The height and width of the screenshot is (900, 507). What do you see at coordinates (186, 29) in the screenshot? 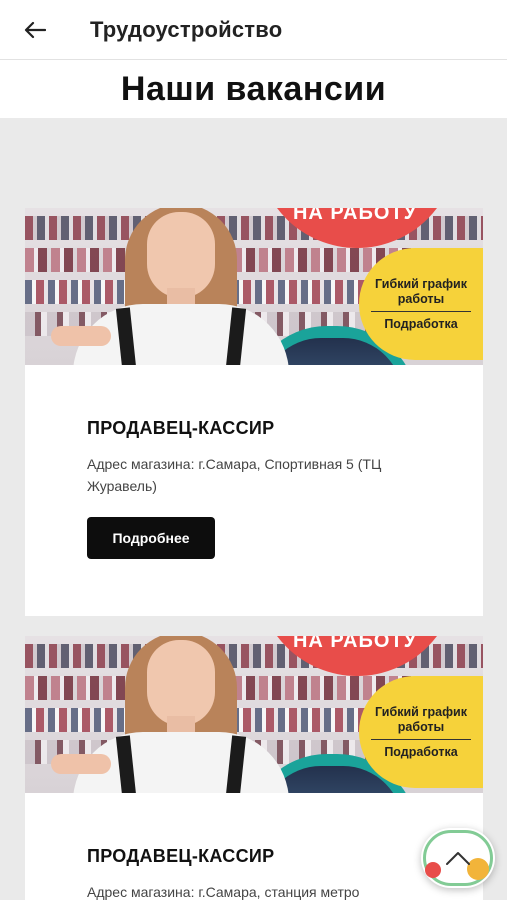
I see `app-bar-title: Трудоустройство` at bounding box center [186, 29].